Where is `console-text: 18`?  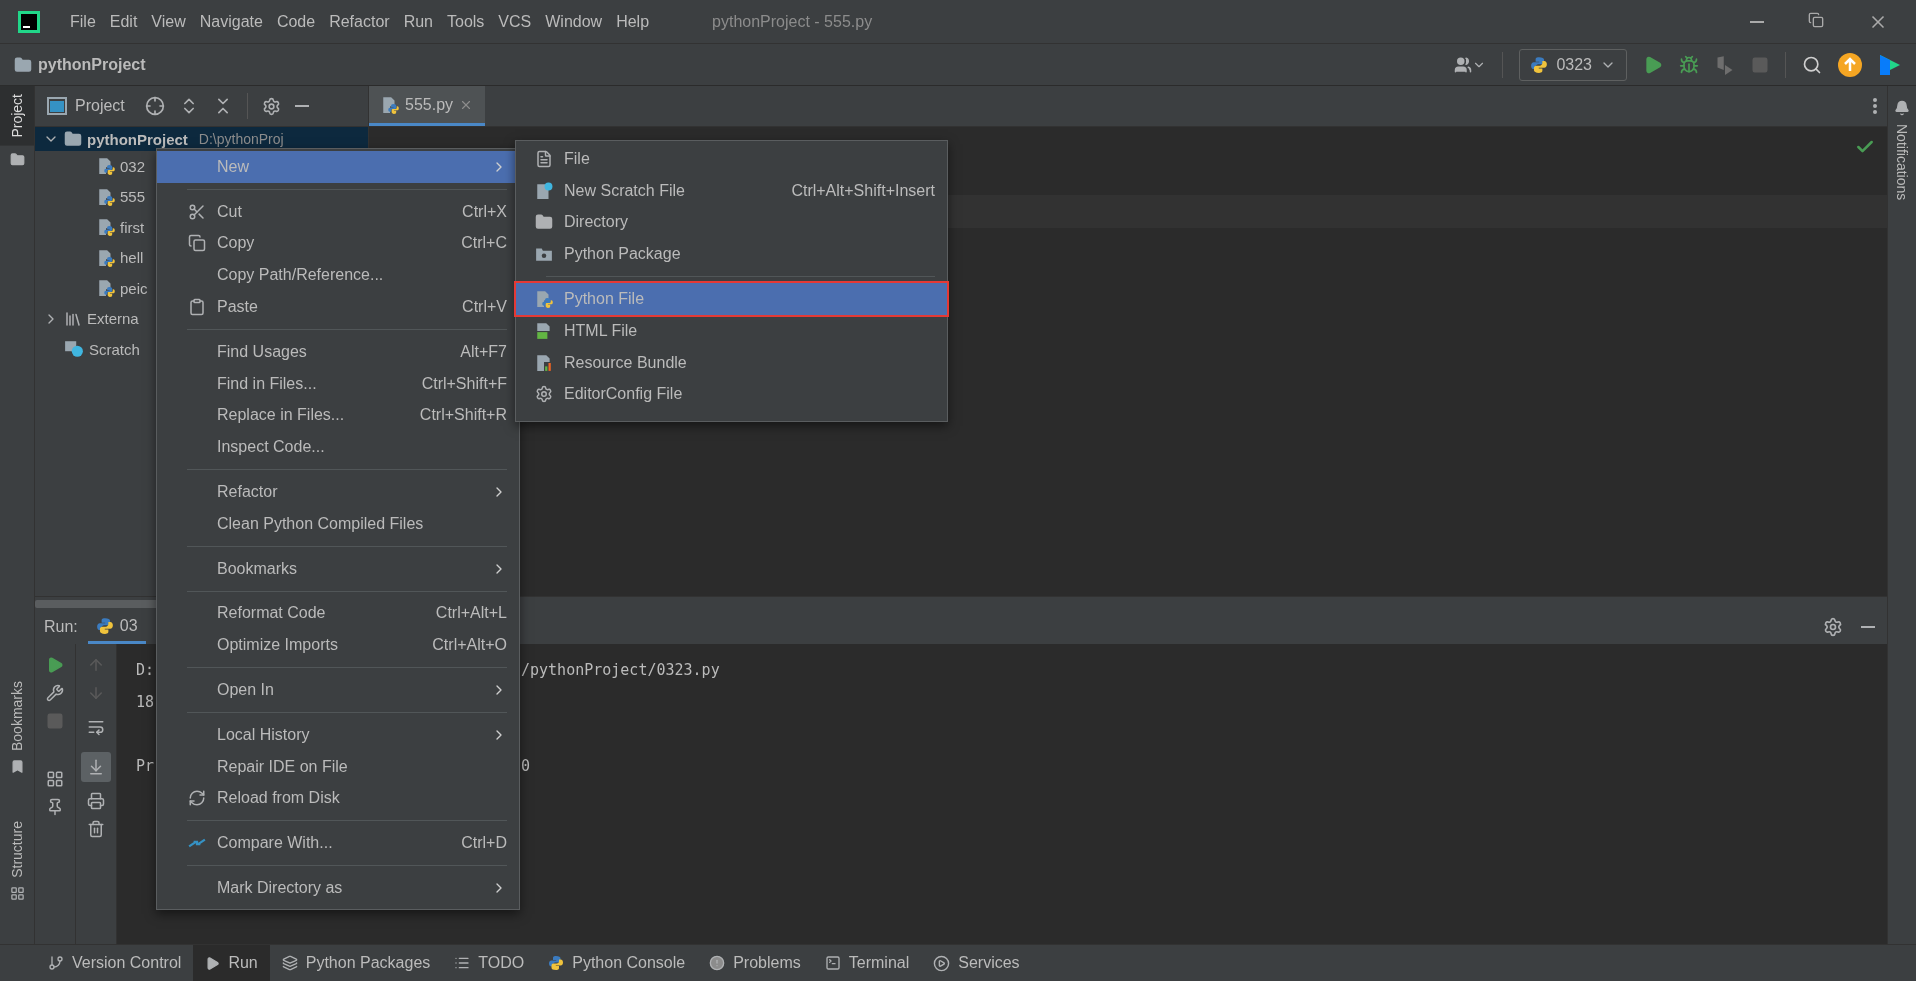 console-text: 18 is located at coordinates (145, 702).